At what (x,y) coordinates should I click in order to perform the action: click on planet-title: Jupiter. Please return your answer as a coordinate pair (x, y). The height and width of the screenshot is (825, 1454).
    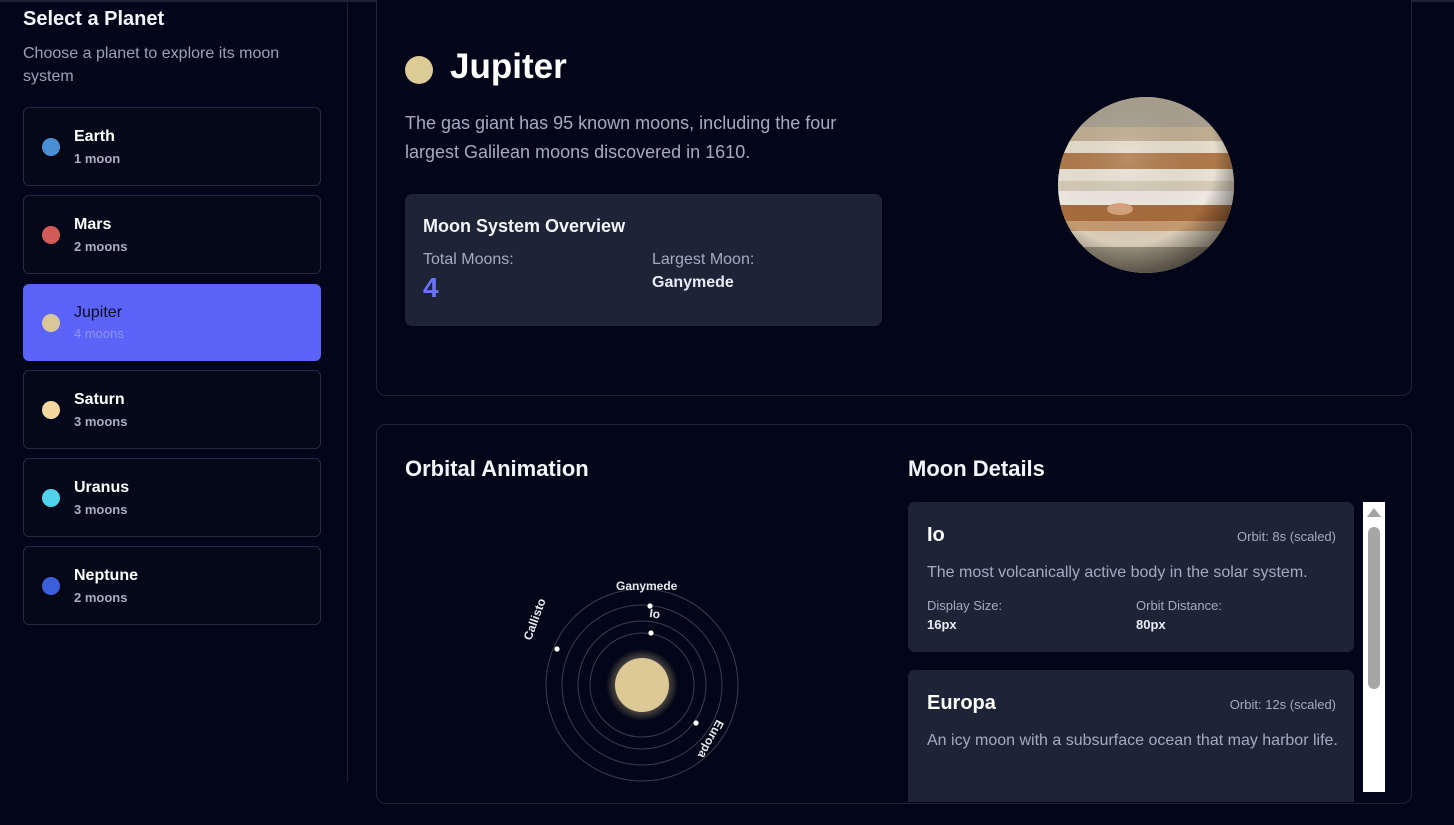
    Looking at the image, I should click on (508, 66).